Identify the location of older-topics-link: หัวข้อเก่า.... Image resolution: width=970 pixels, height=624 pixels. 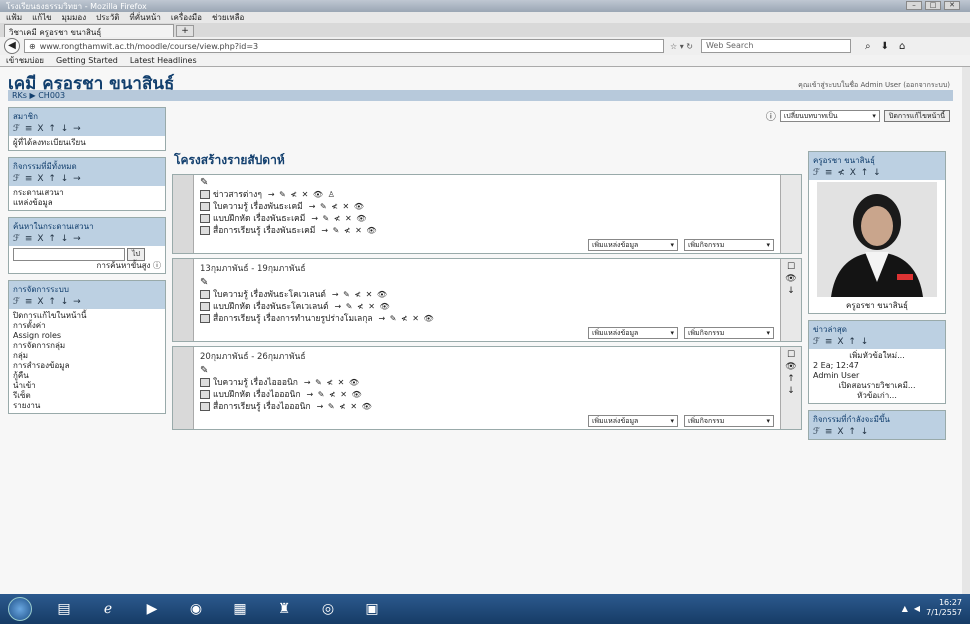
(877, 396).